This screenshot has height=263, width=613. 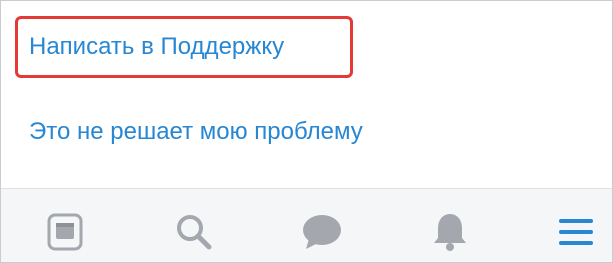 I want to click on tab-messages, so click(x=322, y=232).